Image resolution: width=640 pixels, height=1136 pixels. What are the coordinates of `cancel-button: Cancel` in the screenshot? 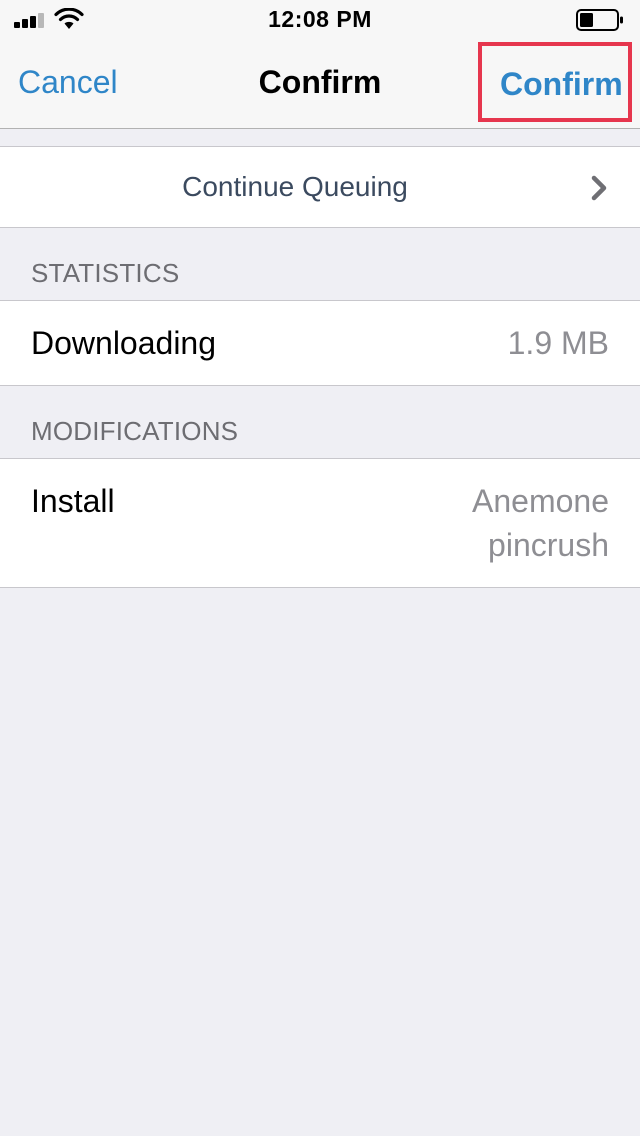 It's located at (68, 82).